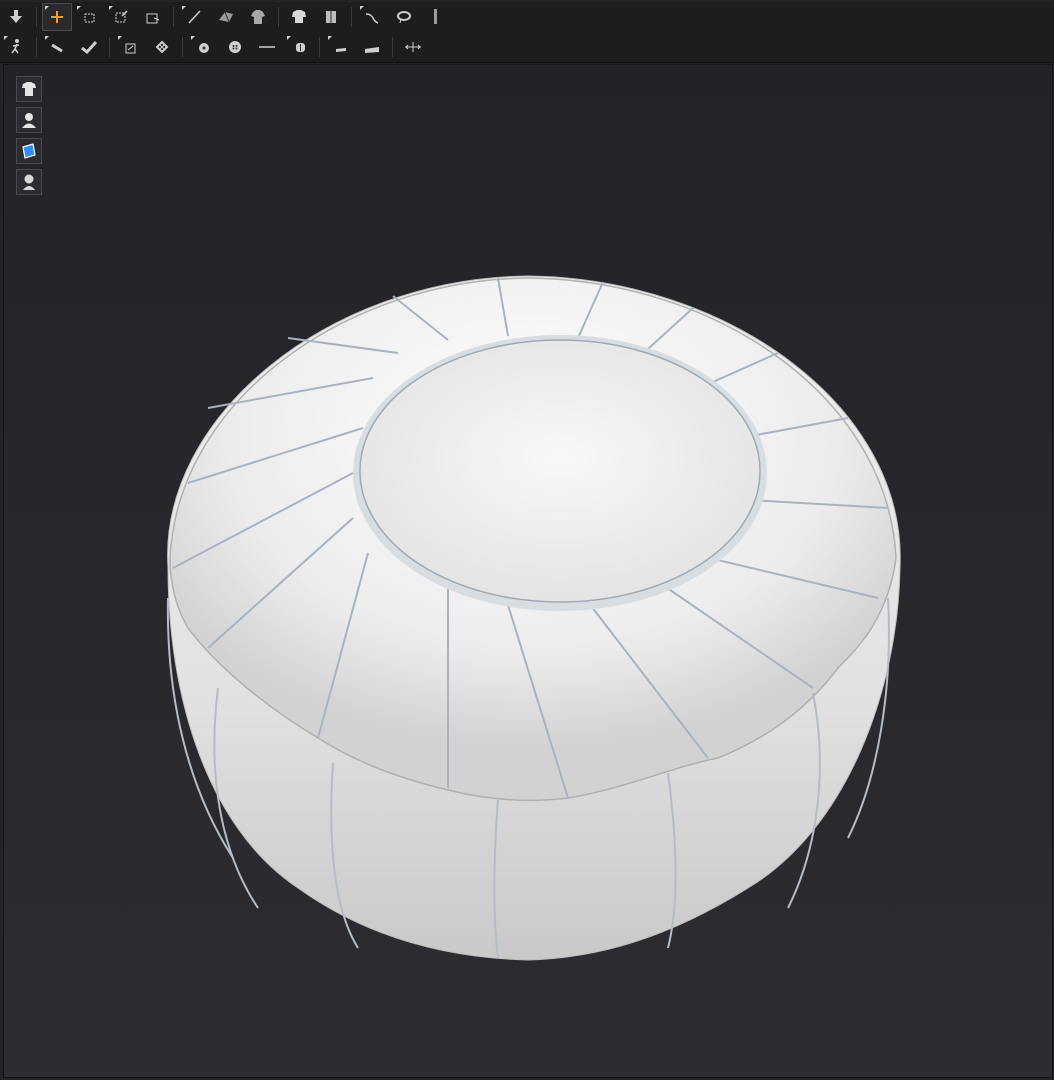  I want to click on toolbar-top, so click(527, 17).